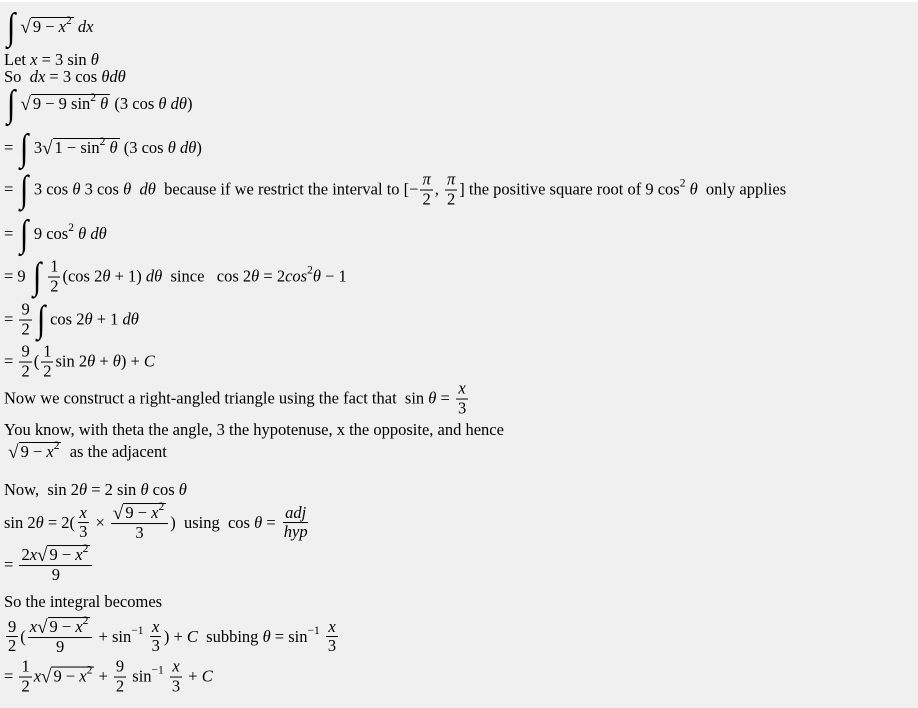 The height and width of the screenshot is (708, 918). I want to click on text: = 2 sin, so click(114, 489).